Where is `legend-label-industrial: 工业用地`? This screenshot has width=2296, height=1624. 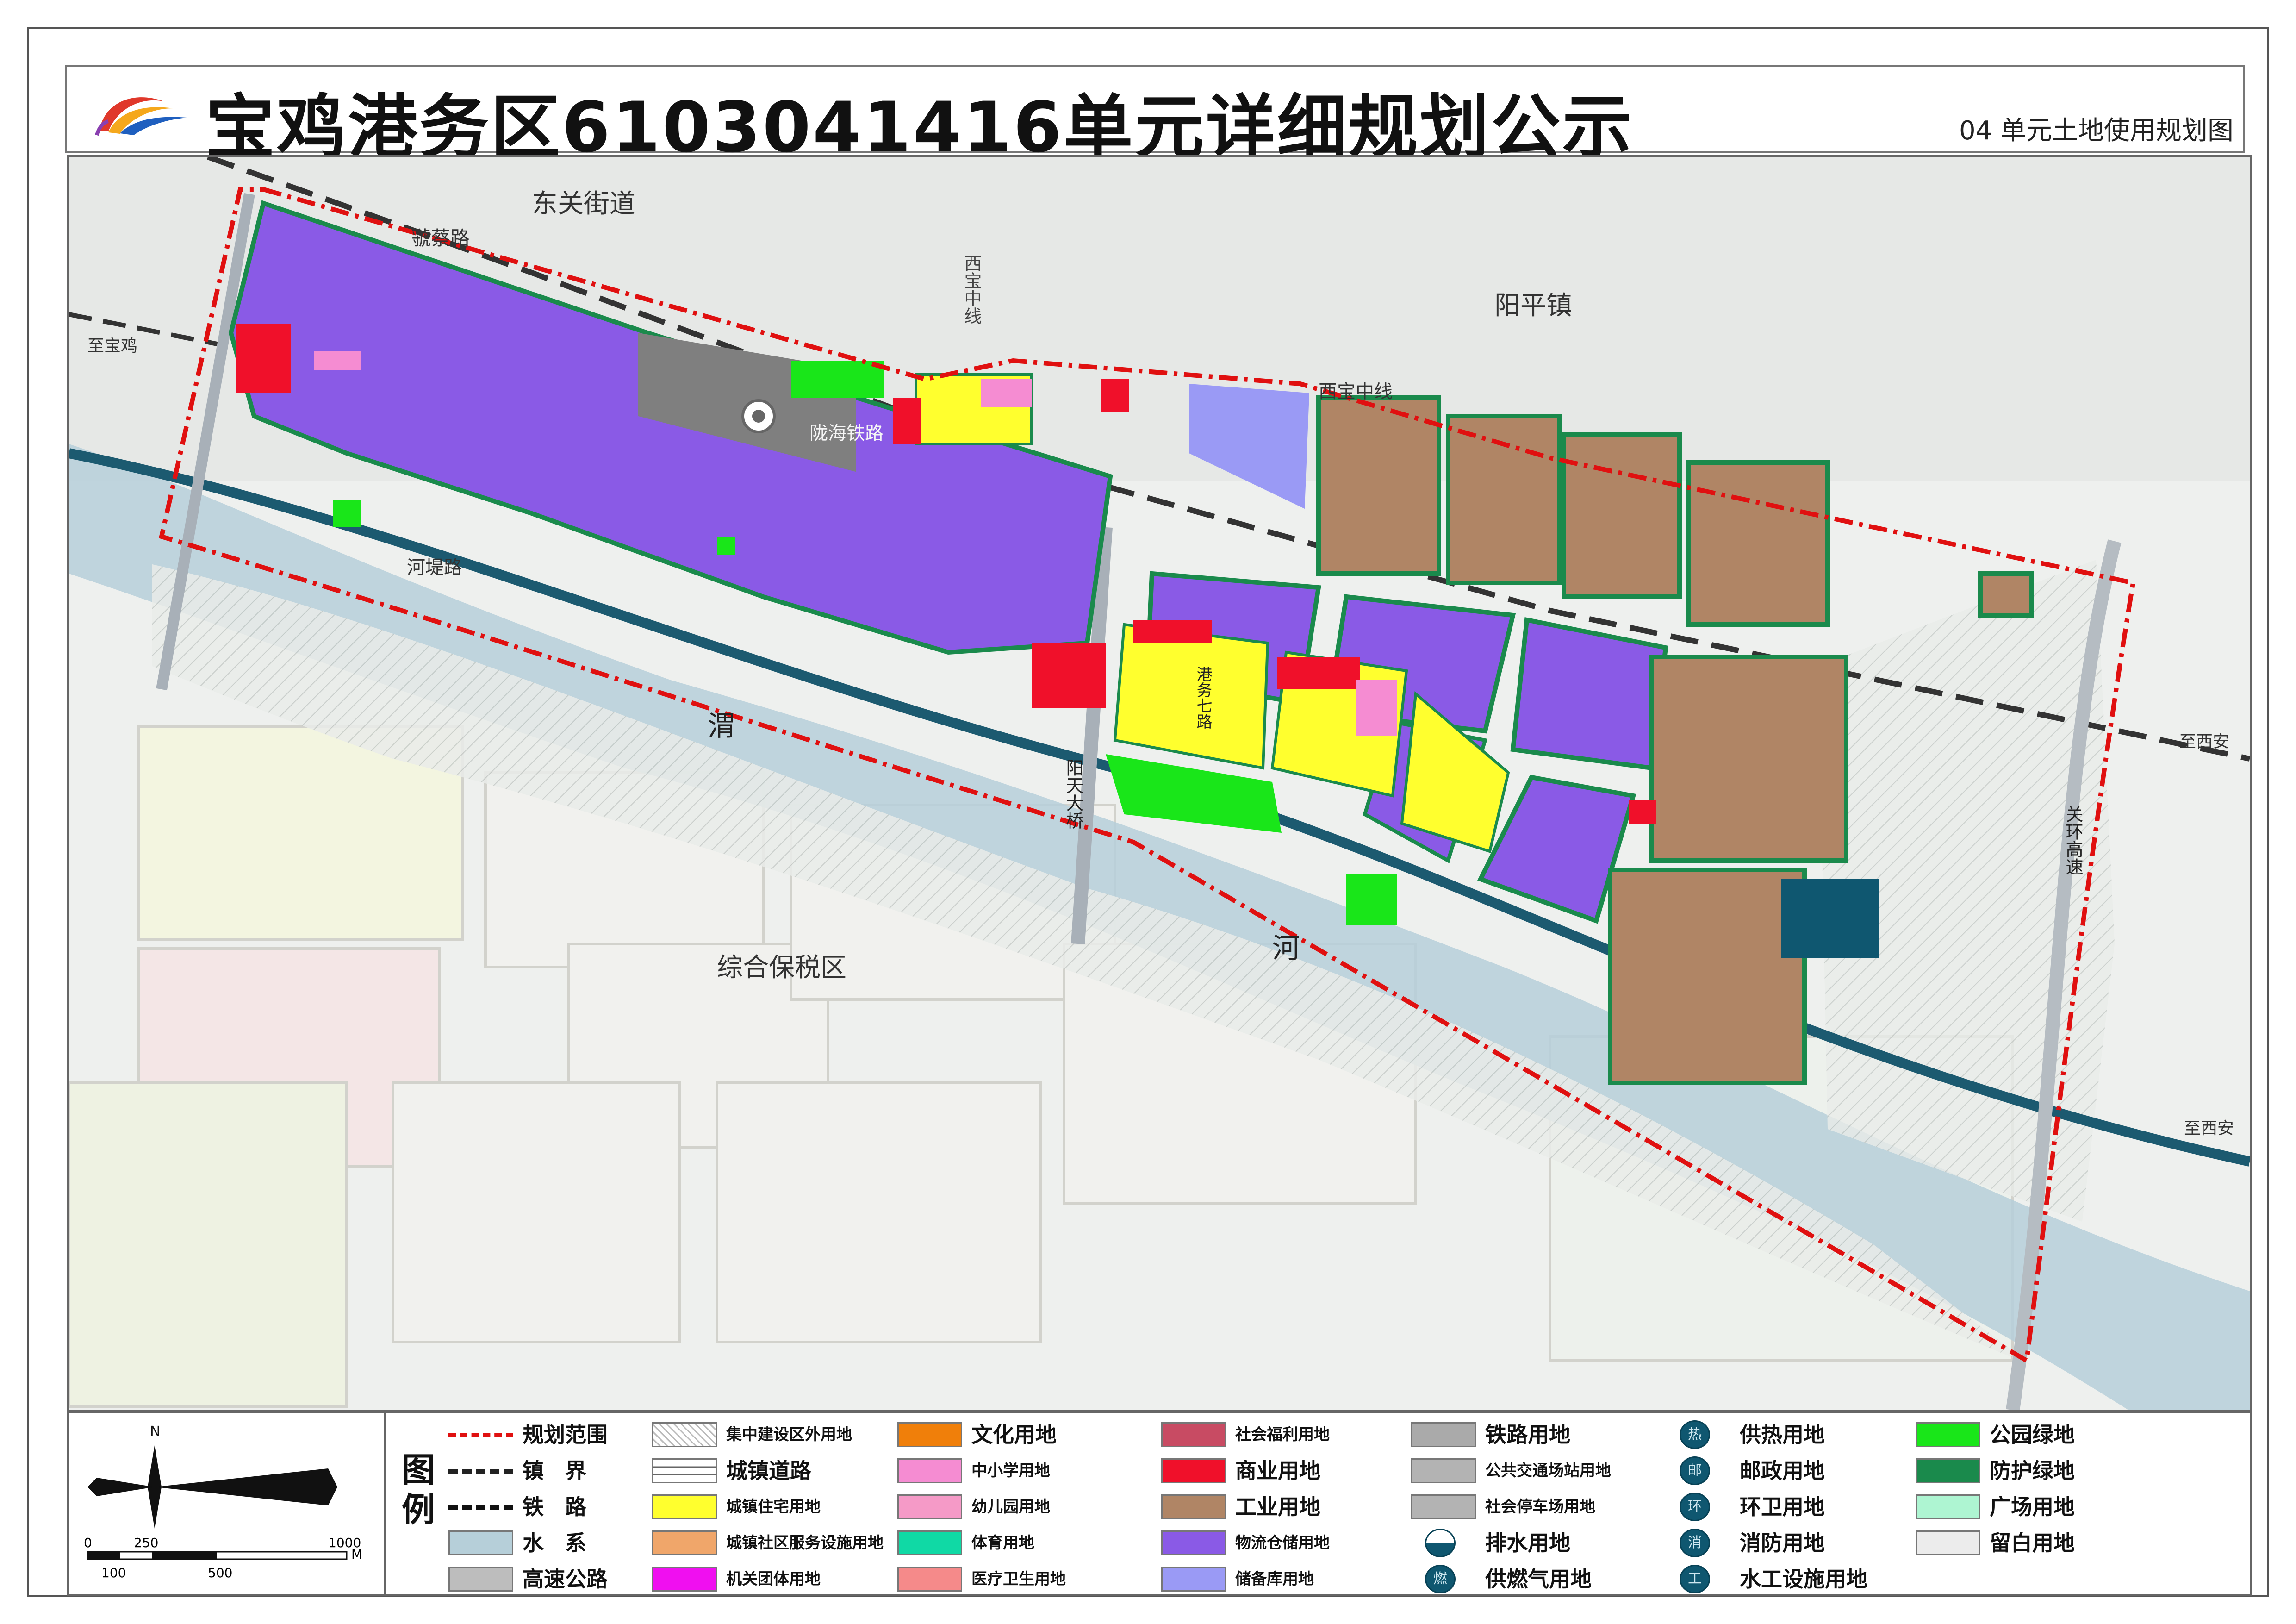 legend-label-industrial: 工业用地 is located at coordinates (1277, 1506).